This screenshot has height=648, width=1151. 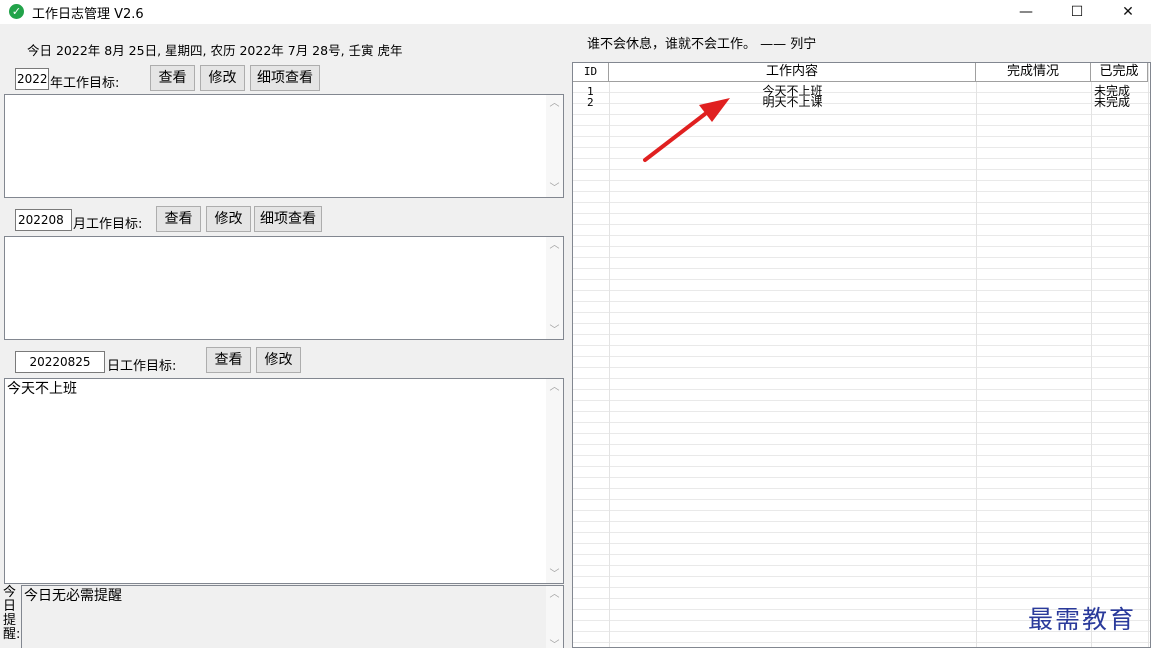 What do you see at coordinates (792, 102) in the screenshot?
I see `table-cell-content: 明天不上课` at bounding box center [792, 102].